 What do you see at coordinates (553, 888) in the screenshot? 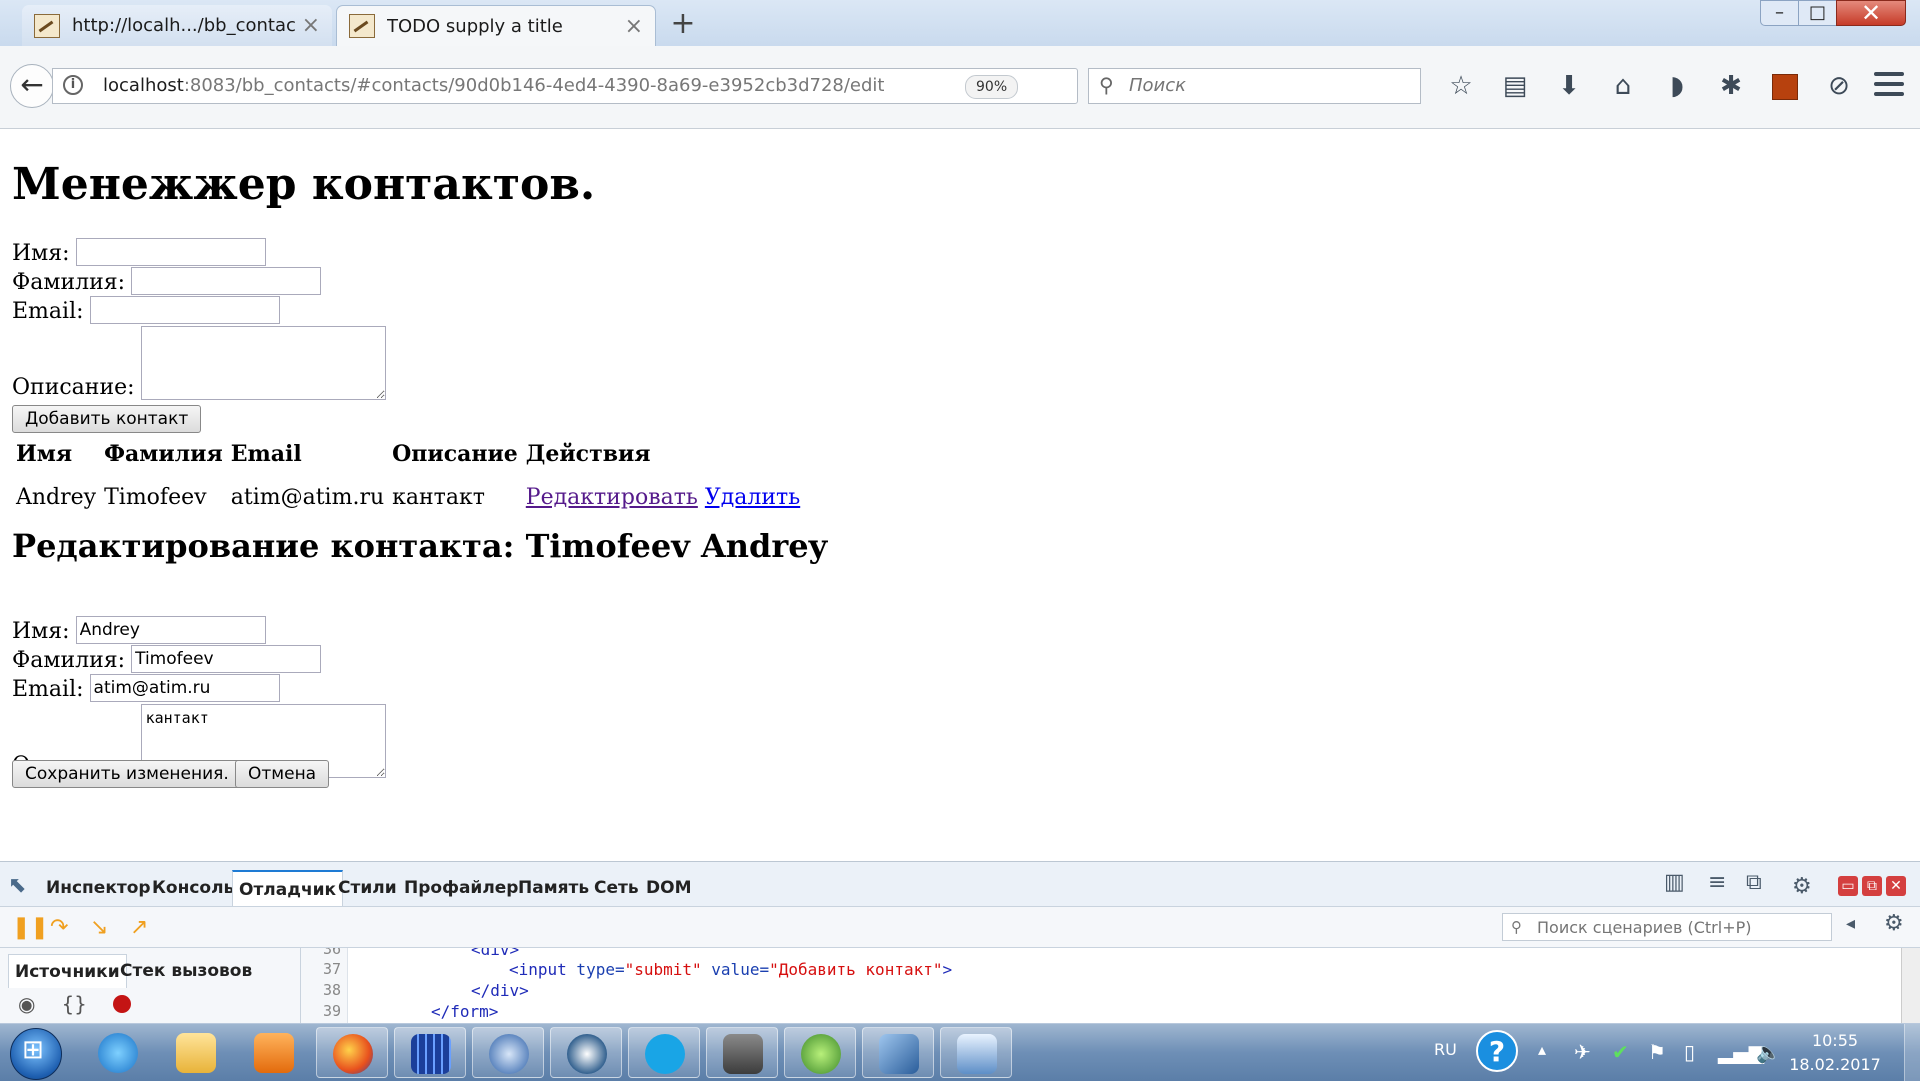
I see `devtools-tab-memory: Память` at bounding box center [553, 888].